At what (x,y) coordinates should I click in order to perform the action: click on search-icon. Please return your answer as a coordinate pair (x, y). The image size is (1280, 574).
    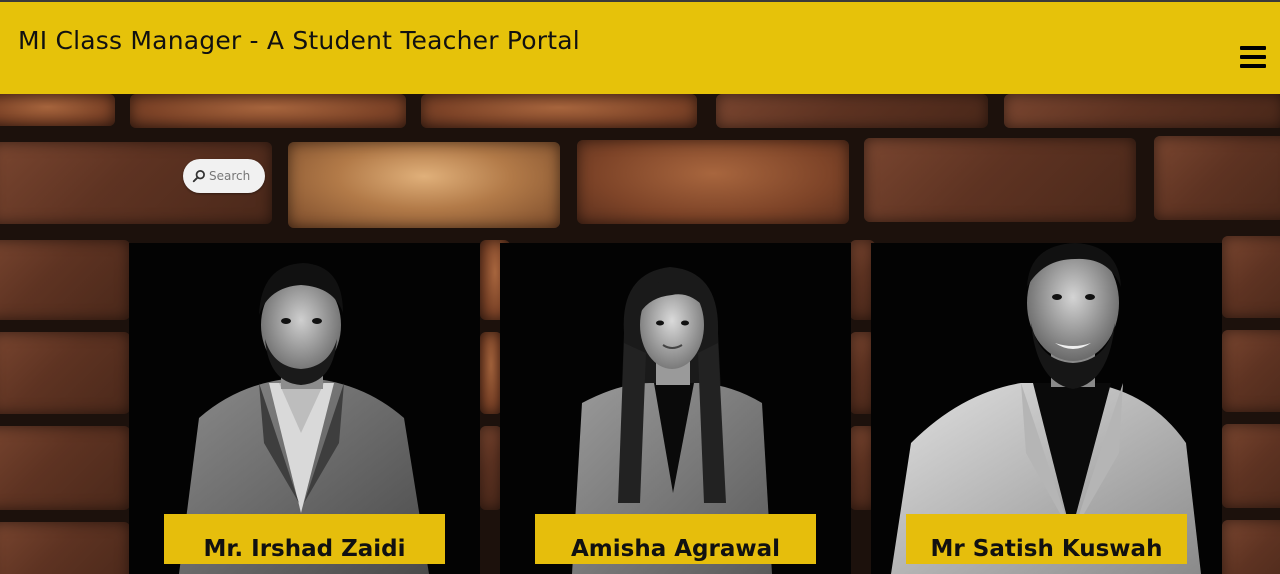
    Looking at the image, I should click on (198, 176).